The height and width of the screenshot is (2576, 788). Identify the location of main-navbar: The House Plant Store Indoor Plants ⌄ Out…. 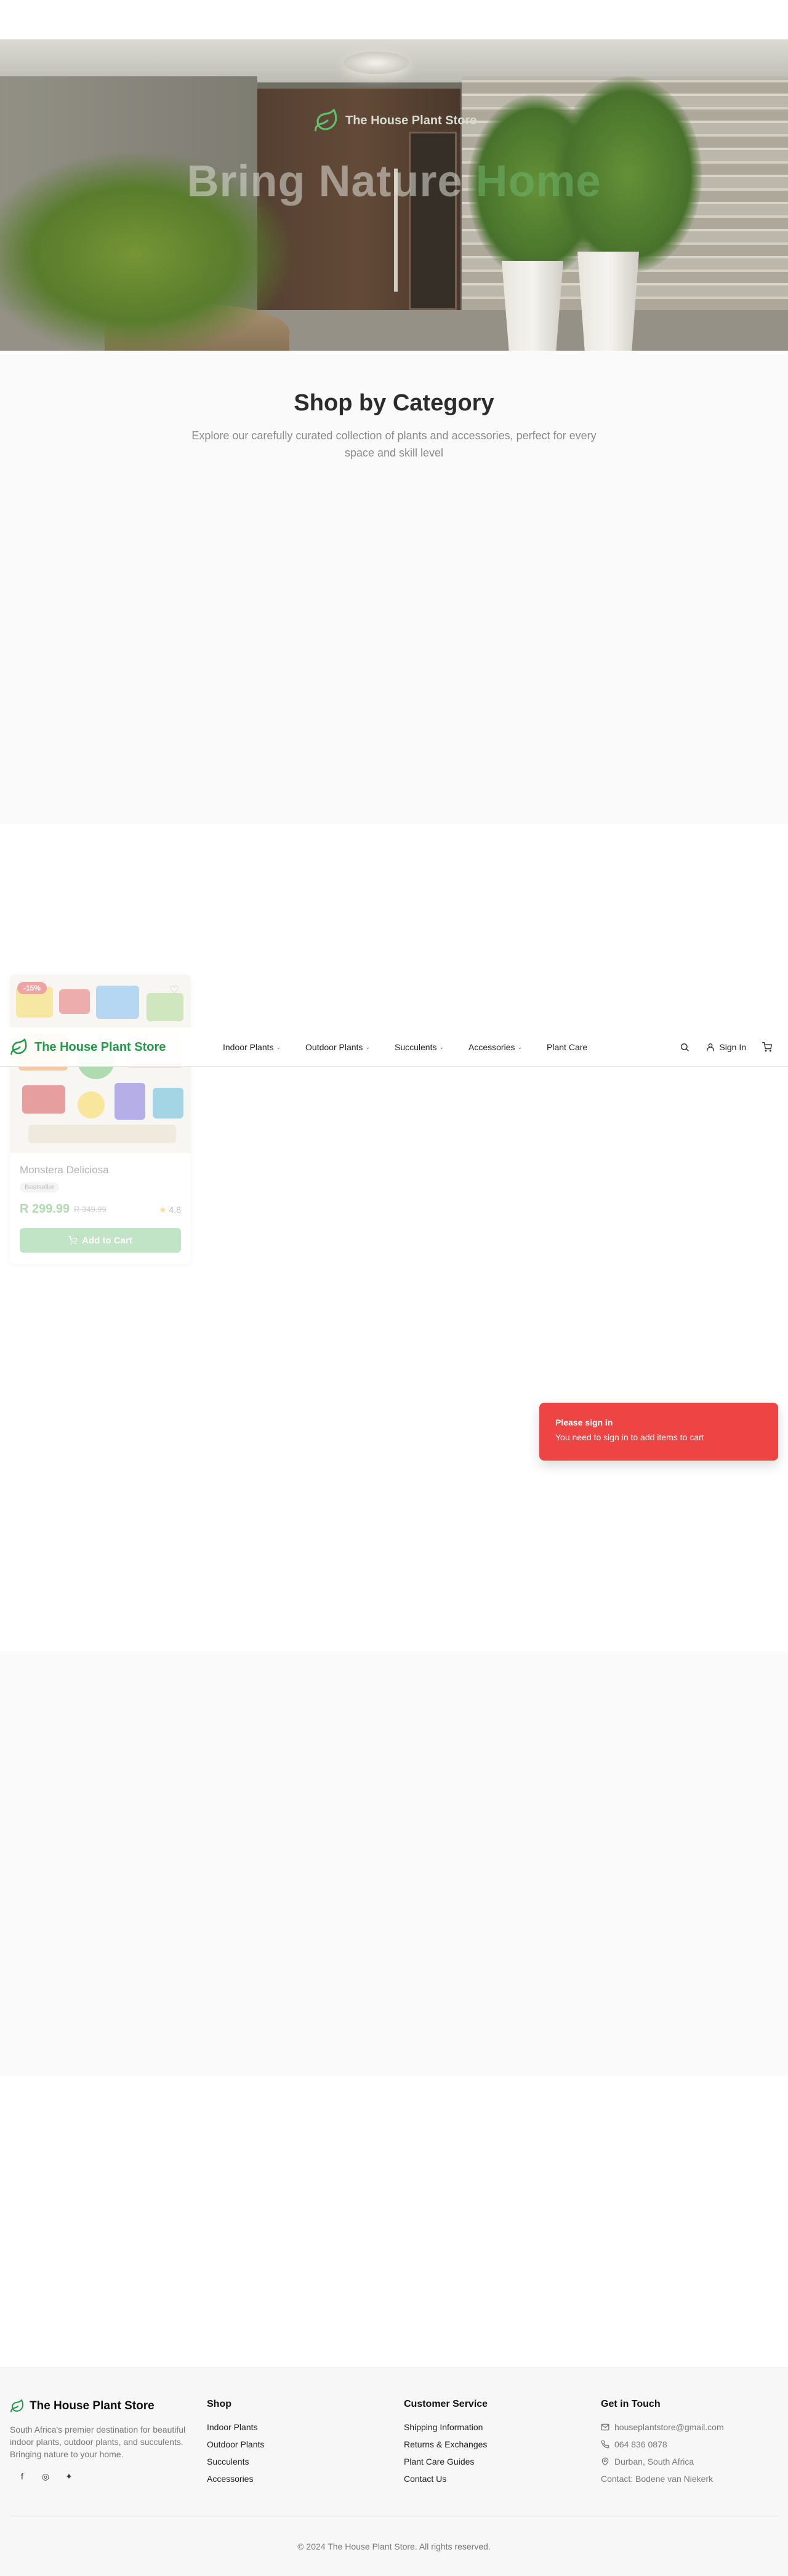
(394, 1047).